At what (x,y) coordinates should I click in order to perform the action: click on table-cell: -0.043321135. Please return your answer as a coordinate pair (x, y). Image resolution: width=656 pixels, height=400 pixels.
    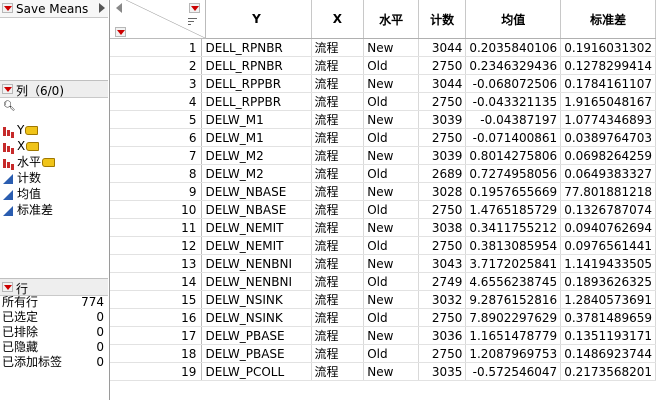
    Looking at the image, I should click on (513, 101).